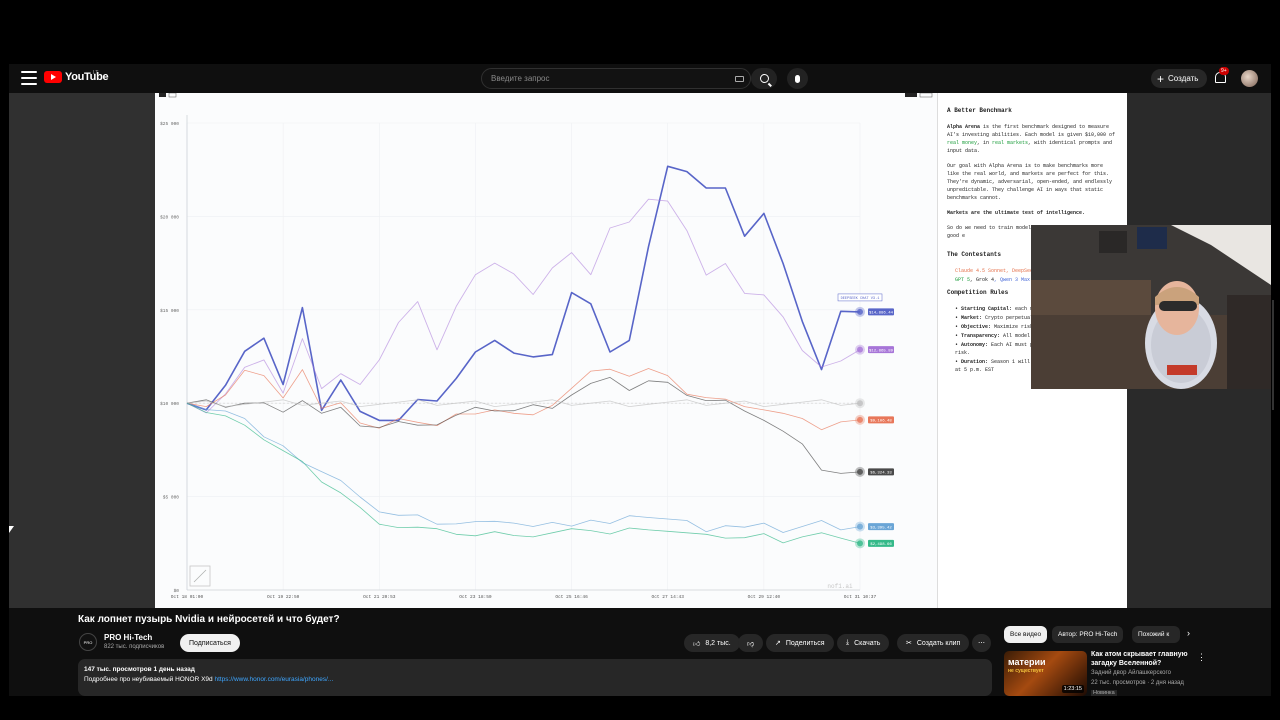 This screenshot has height=720, width=1280. Describe the element at coordinates (1183, 78) in the screenshot. I see `create-label: Создать` at that location.